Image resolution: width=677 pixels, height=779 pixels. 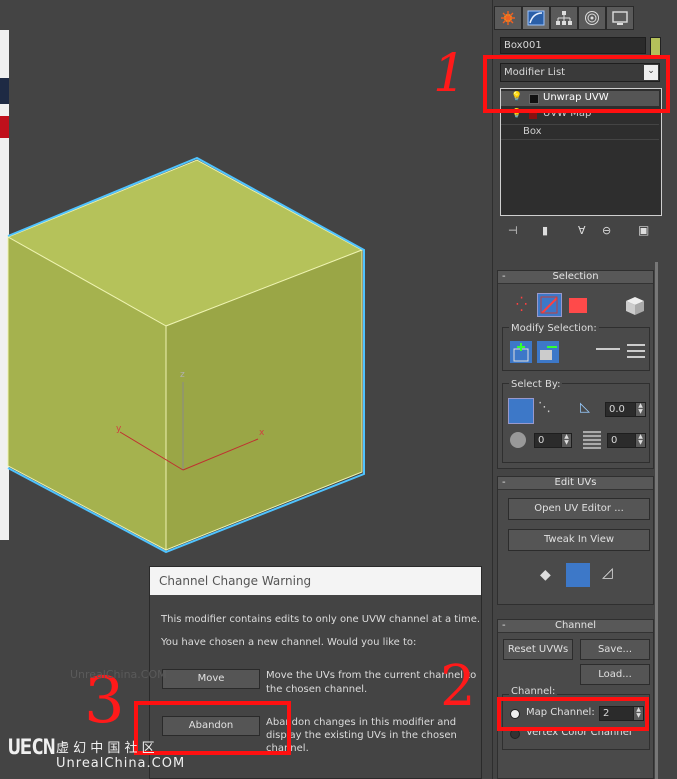 What do you see at coordinates (607, 573) in the screenshot?
I see `align-icon: ◿` at bounding box center [607, 573].